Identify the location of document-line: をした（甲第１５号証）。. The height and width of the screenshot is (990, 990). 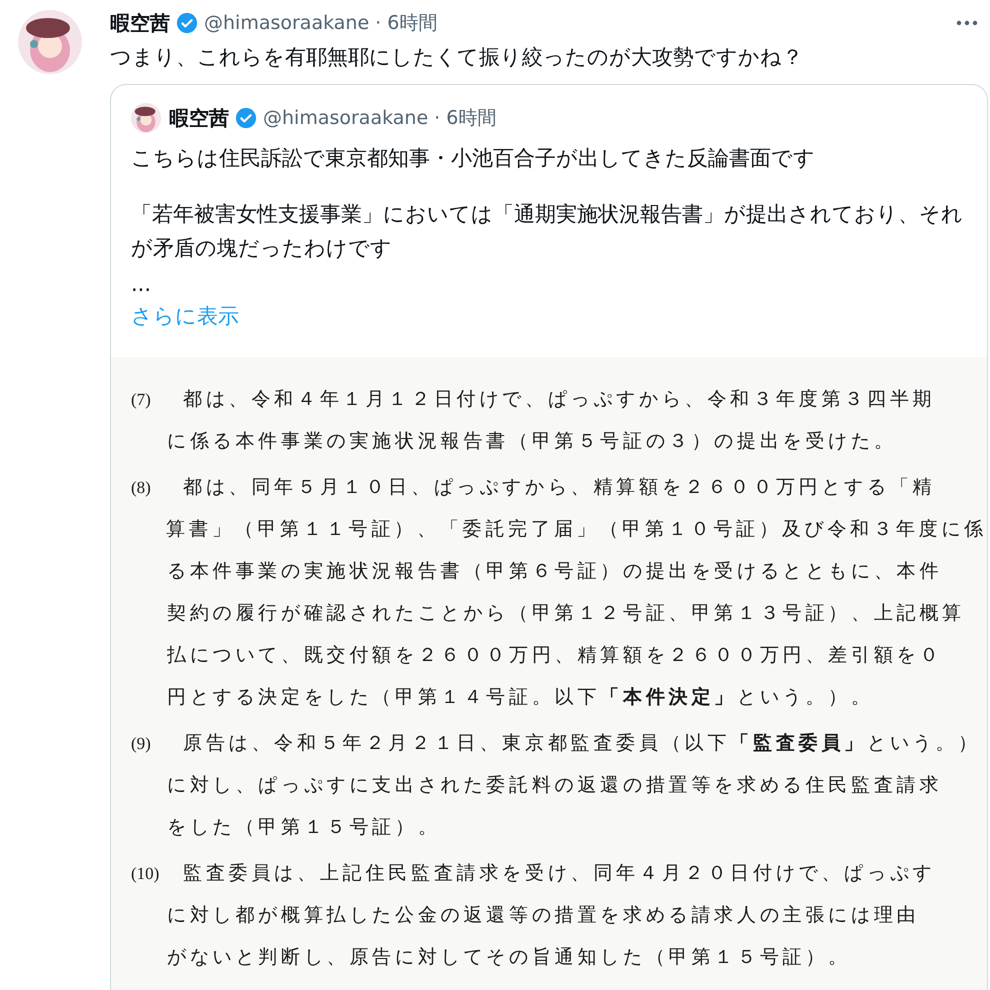
(304, 828).